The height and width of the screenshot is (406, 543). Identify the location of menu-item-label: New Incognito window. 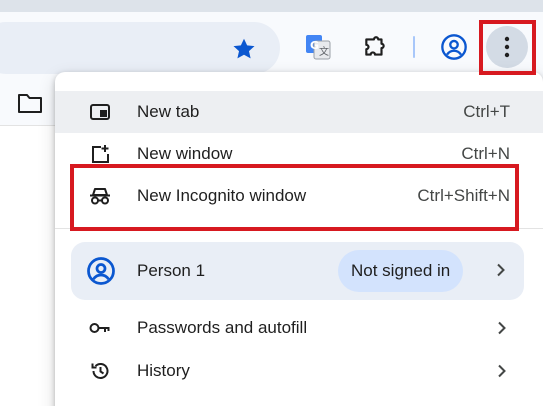
(222, 195).